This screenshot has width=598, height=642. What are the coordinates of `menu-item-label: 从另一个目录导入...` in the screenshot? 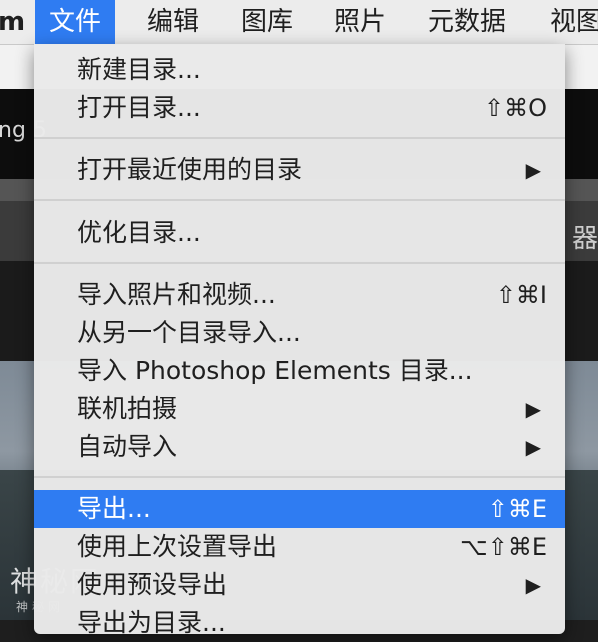 It's located at (189, 332).